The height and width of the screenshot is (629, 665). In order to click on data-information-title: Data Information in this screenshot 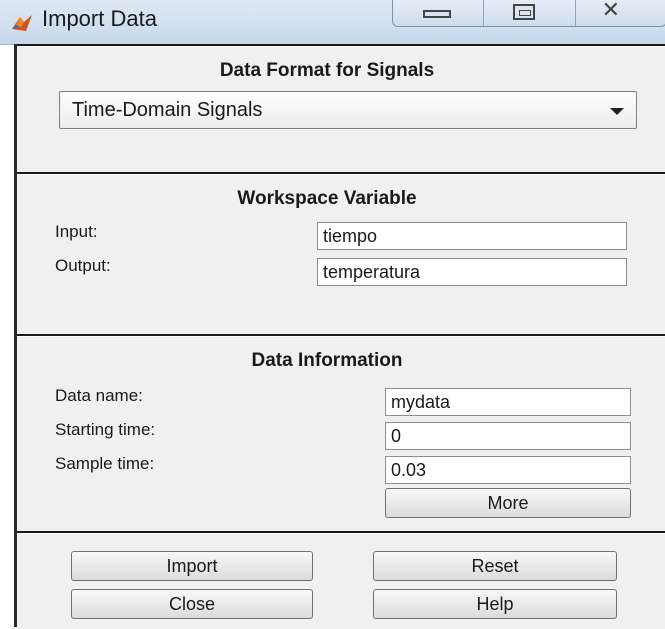, I will do `click(327, 360)`.